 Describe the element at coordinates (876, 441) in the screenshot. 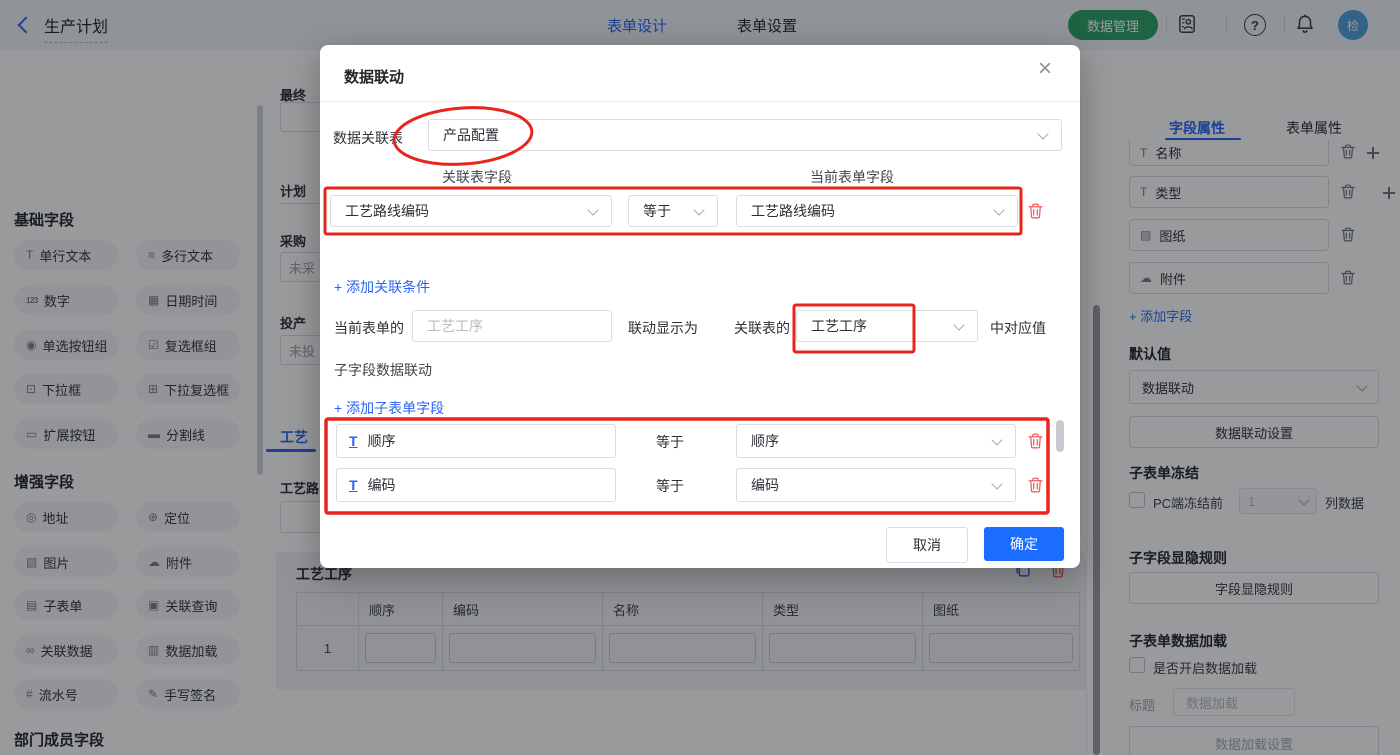

I see `subfield-value-select: 顺序` at that location.